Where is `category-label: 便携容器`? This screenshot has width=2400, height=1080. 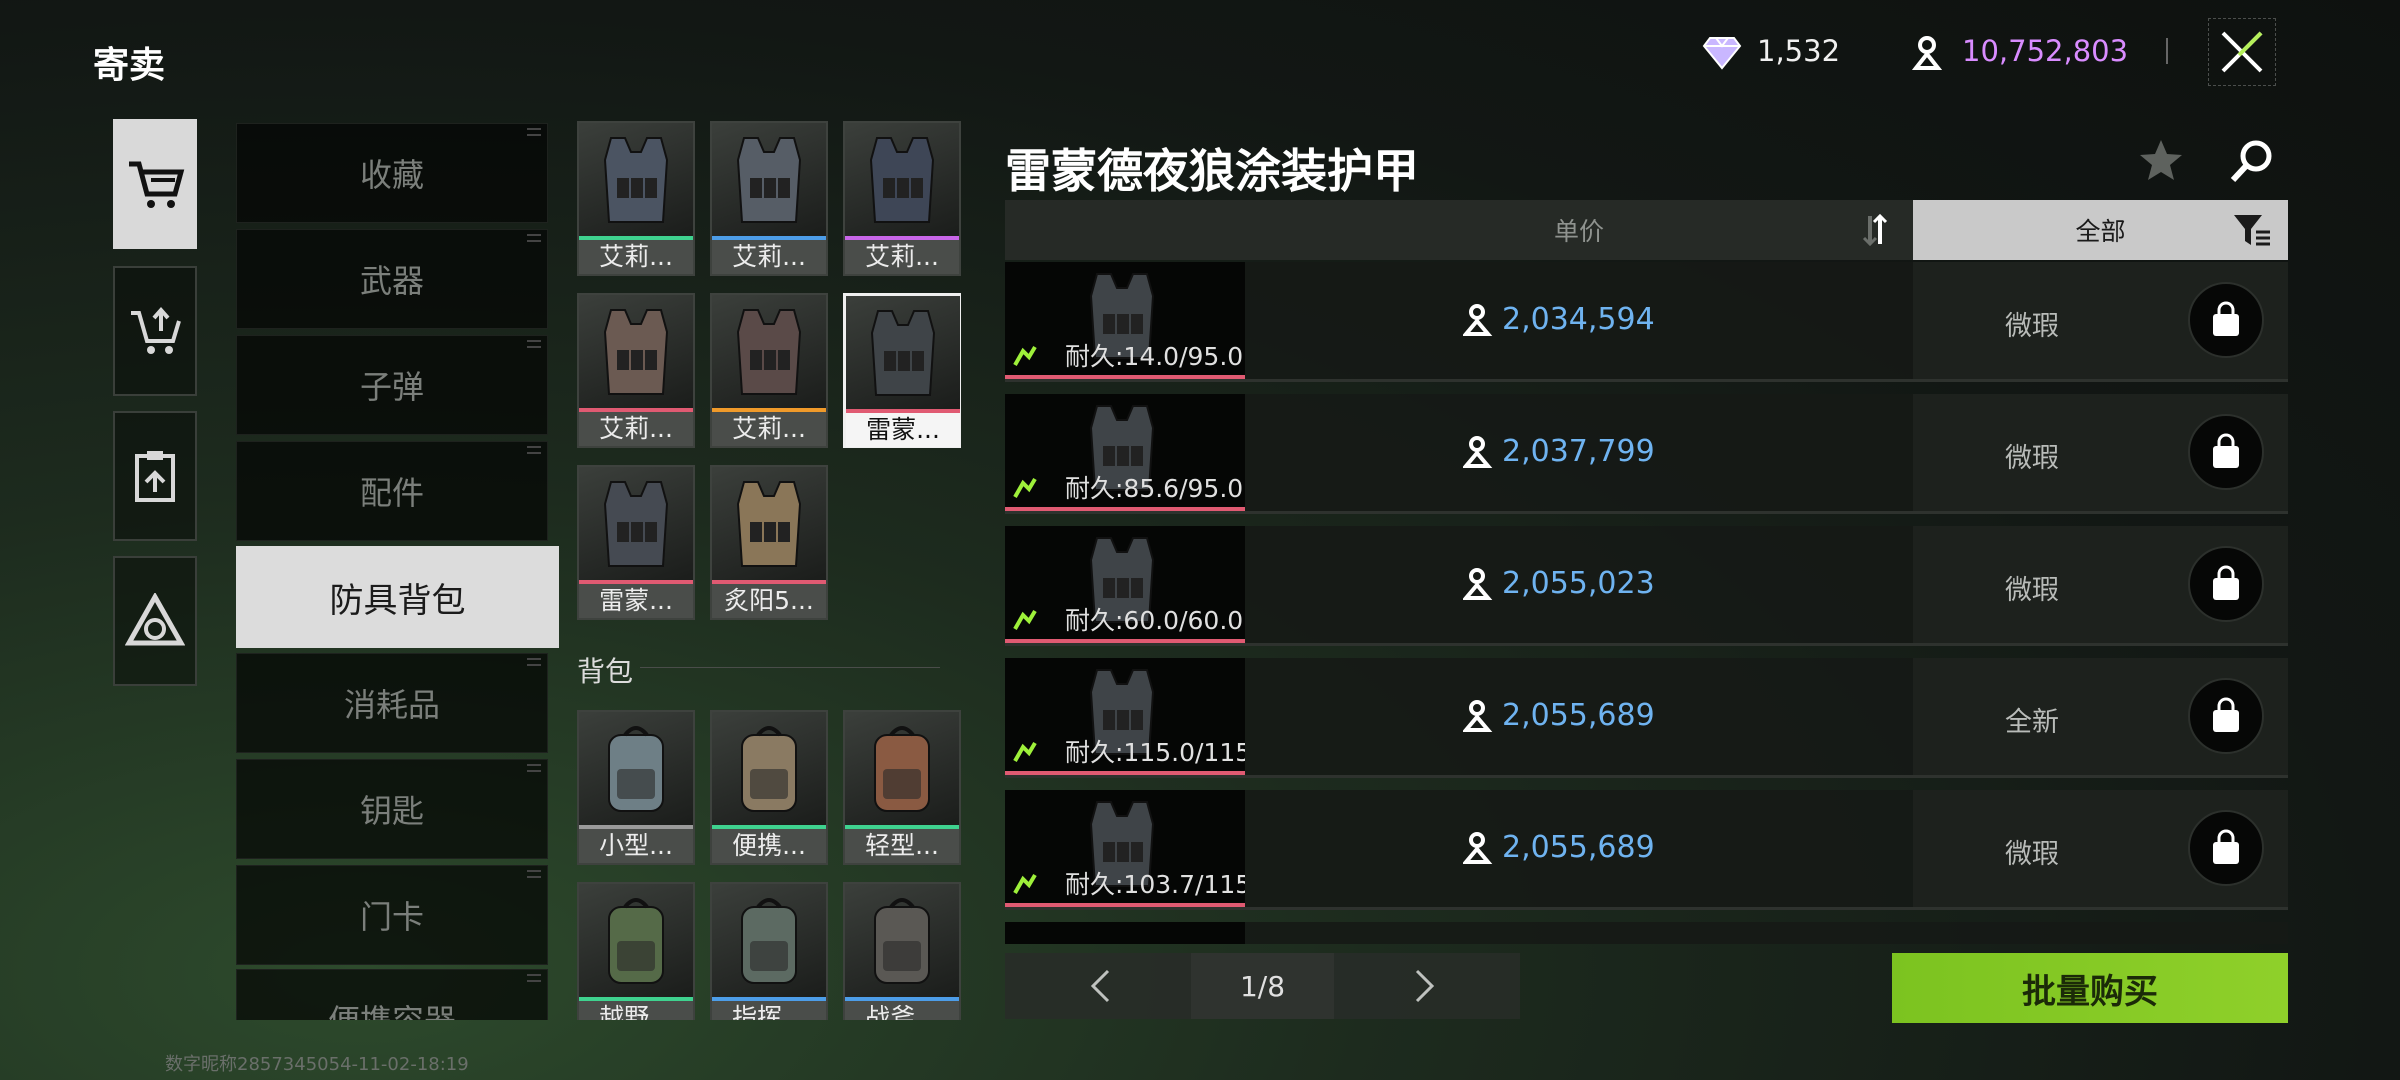
category-label: 便携容器 is located at coordinates (392, 1008).